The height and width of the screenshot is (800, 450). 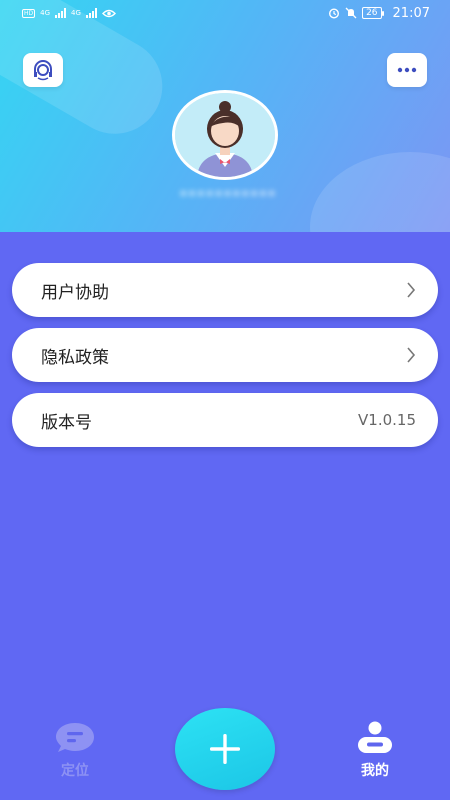 What do you see at coordinates (334, 13) in the screenshot?
I see `alarm-icon` at bounding box center [334, 13].